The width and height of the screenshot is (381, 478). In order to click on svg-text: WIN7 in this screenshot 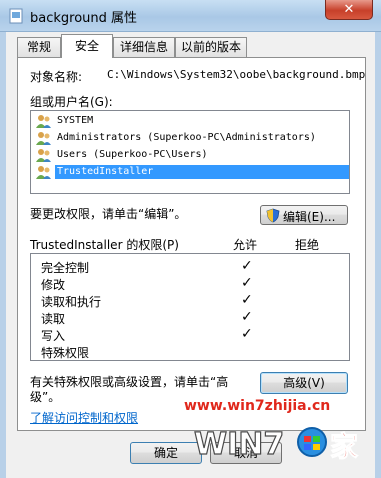, I will do `click(239, 444)`.